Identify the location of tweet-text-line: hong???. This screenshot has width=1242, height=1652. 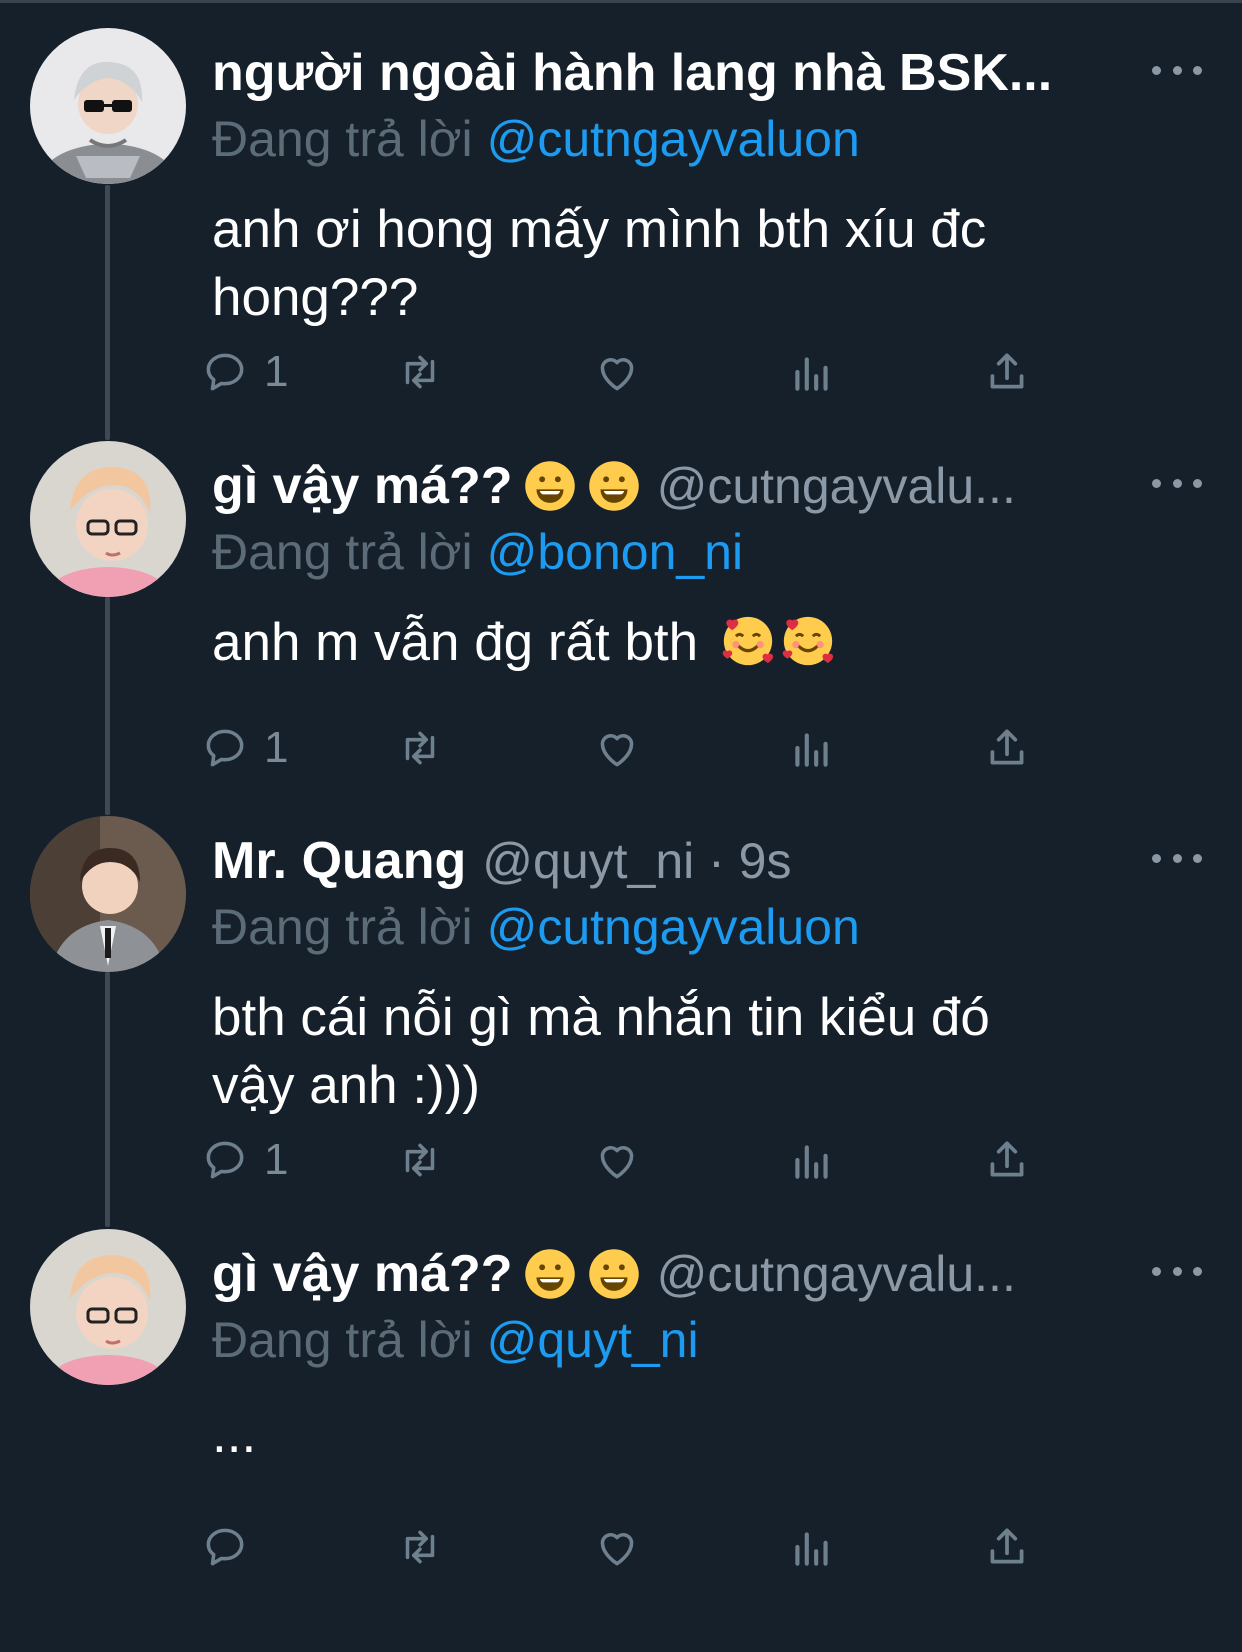
(315, 297).